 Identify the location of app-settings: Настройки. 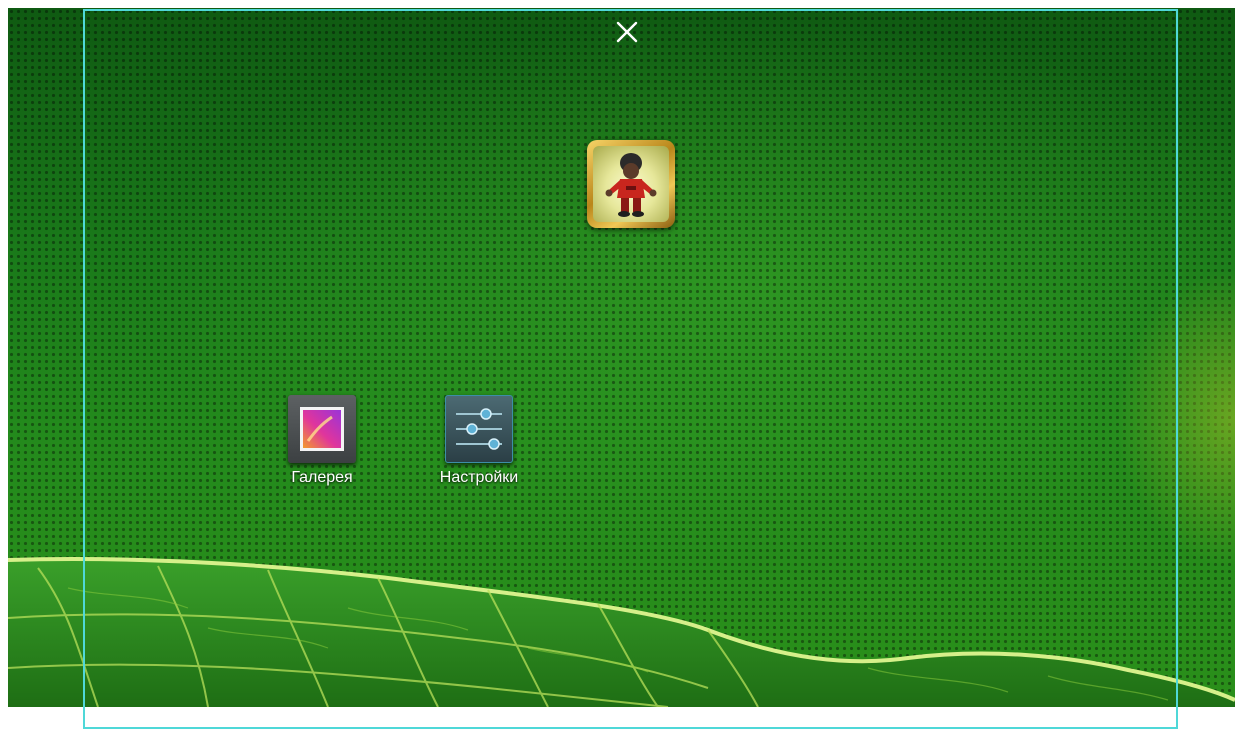
(479, 441).